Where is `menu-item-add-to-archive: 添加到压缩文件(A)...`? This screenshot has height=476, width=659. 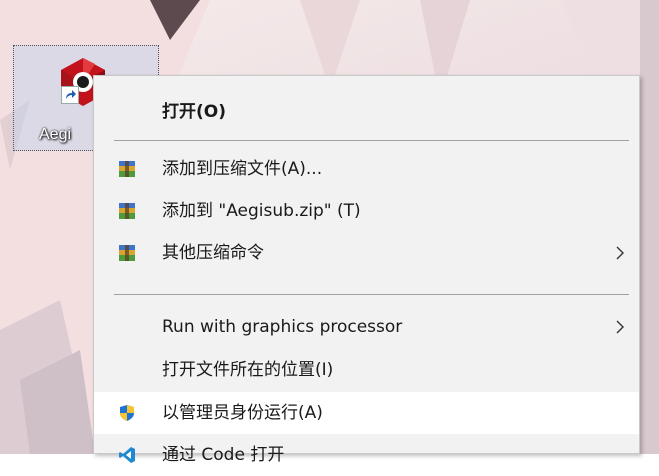 menu-item-add-to-archive: 添加到压缩文件(A)... is located at coordinates (366, 169).